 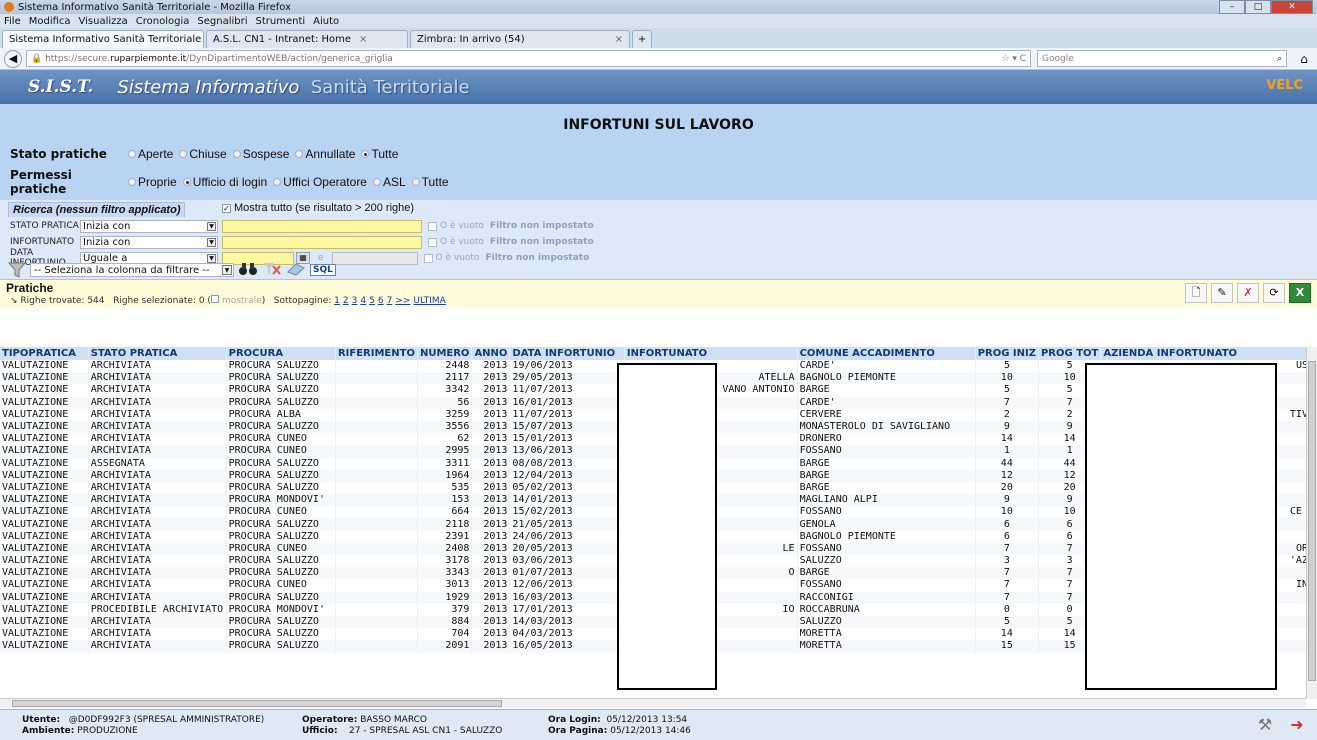 What do you see at coordinates (653, 703) in the screenshot?
I see `horizontal-scrollbar` at bounding box center [653, 703].